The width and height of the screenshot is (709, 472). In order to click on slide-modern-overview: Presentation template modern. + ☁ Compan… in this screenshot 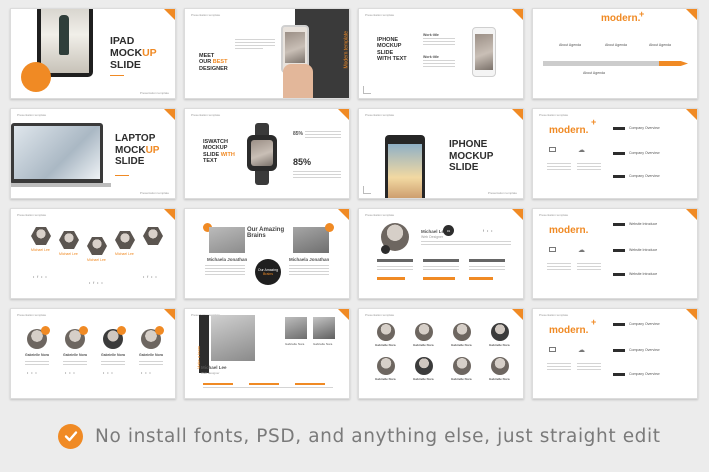, I will do `click(615, 153)`.